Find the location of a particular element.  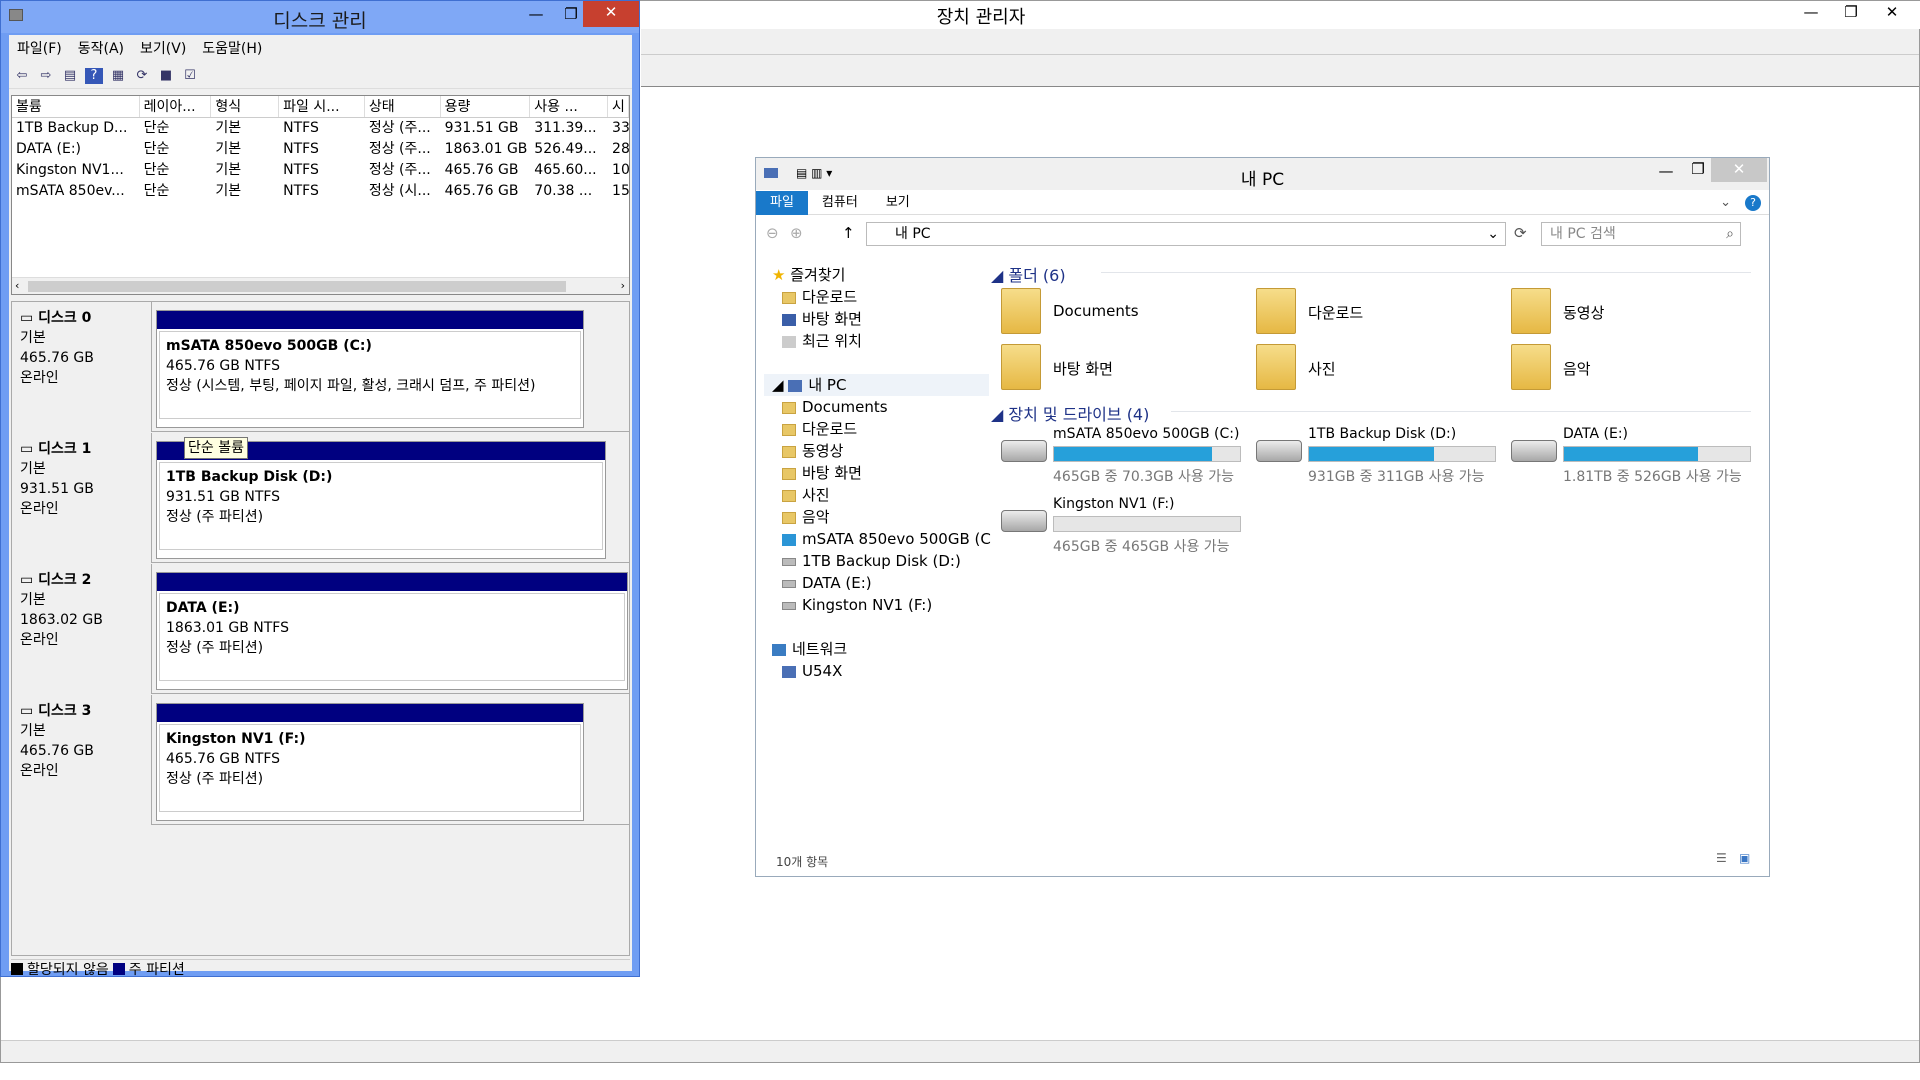

ribbon-expand-icon: ⌄ is located at coordinates (1725, 203).